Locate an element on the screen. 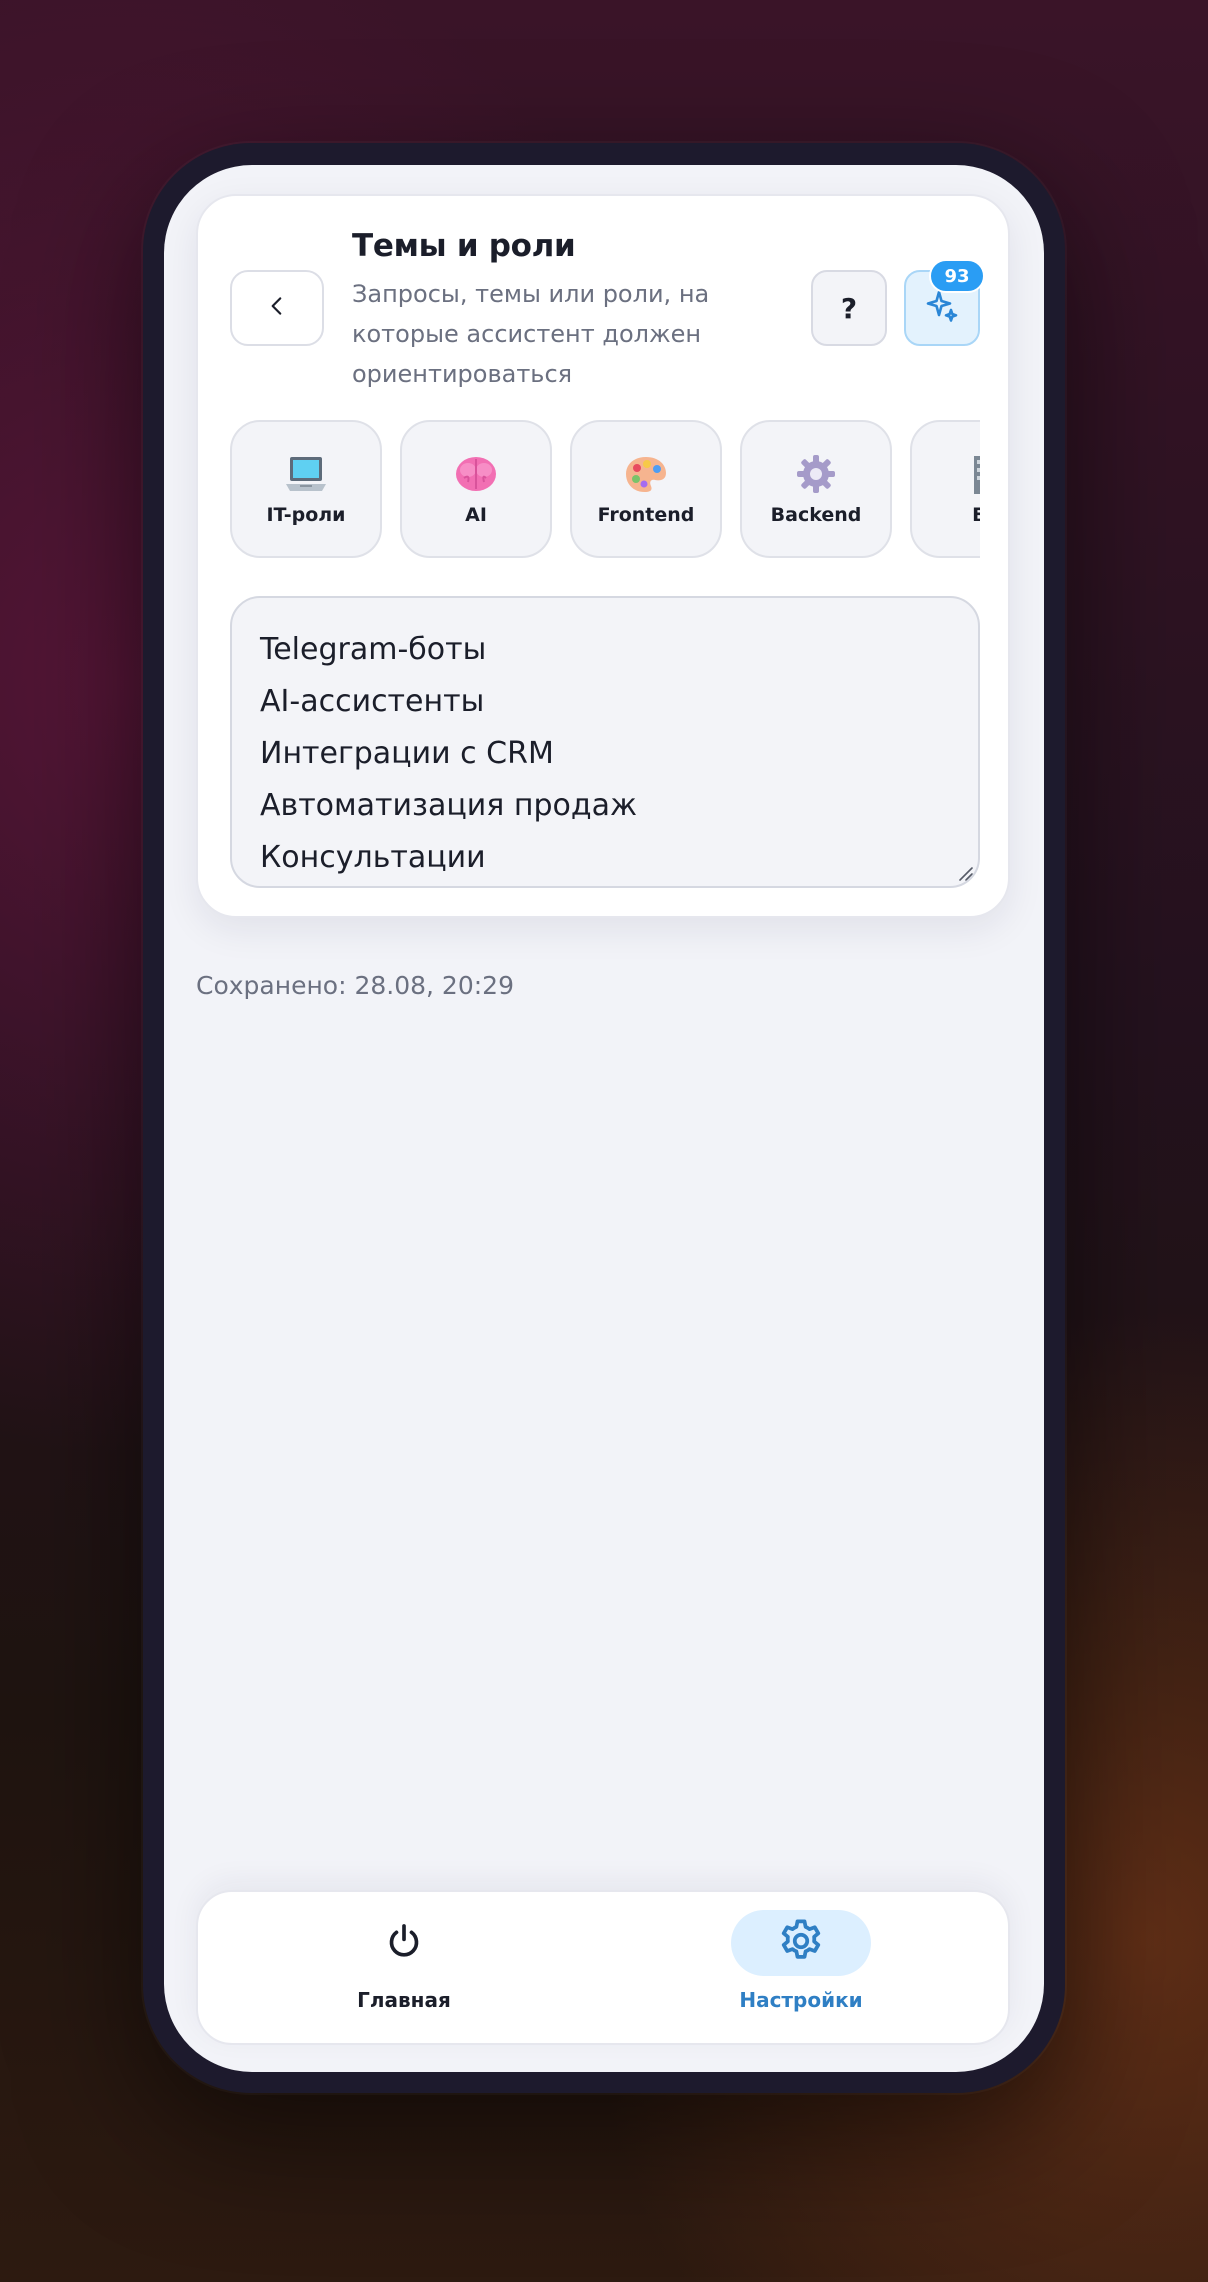 The width and height of the screenshot is (1208, 2282). power-icon is located at coordinates (404, 1943).